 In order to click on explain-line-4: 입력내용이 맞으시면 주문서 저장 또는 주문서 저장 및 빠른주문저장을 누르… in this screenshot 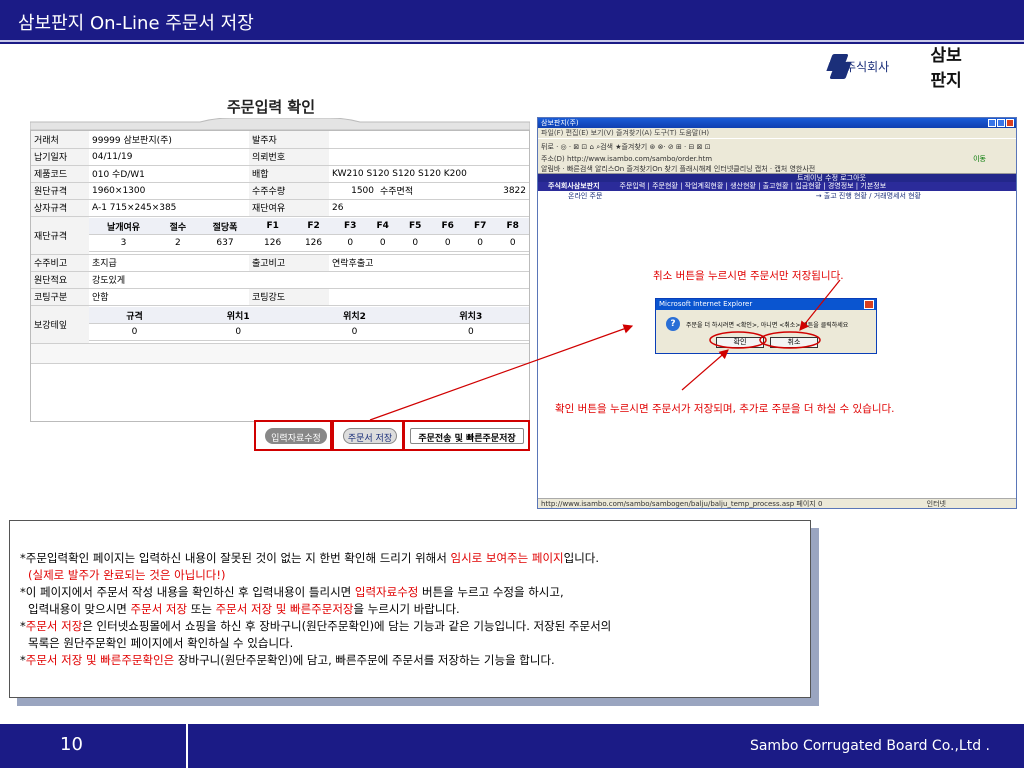, I will do `click(244, 609)`.